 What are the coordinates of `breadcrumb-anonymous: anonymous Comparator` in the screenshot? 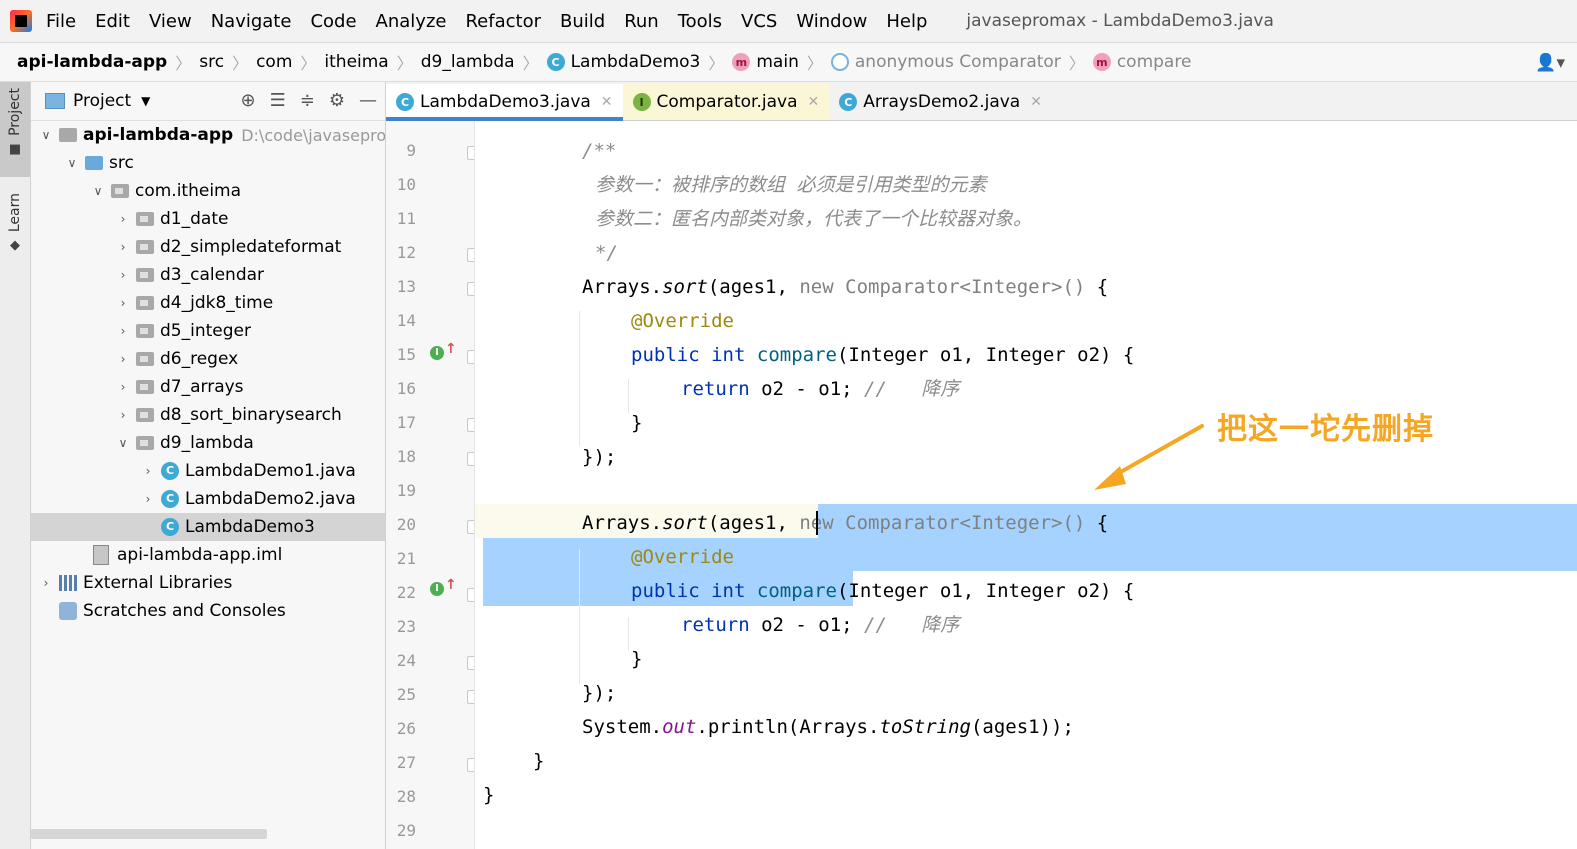 It's located at (945, 62).